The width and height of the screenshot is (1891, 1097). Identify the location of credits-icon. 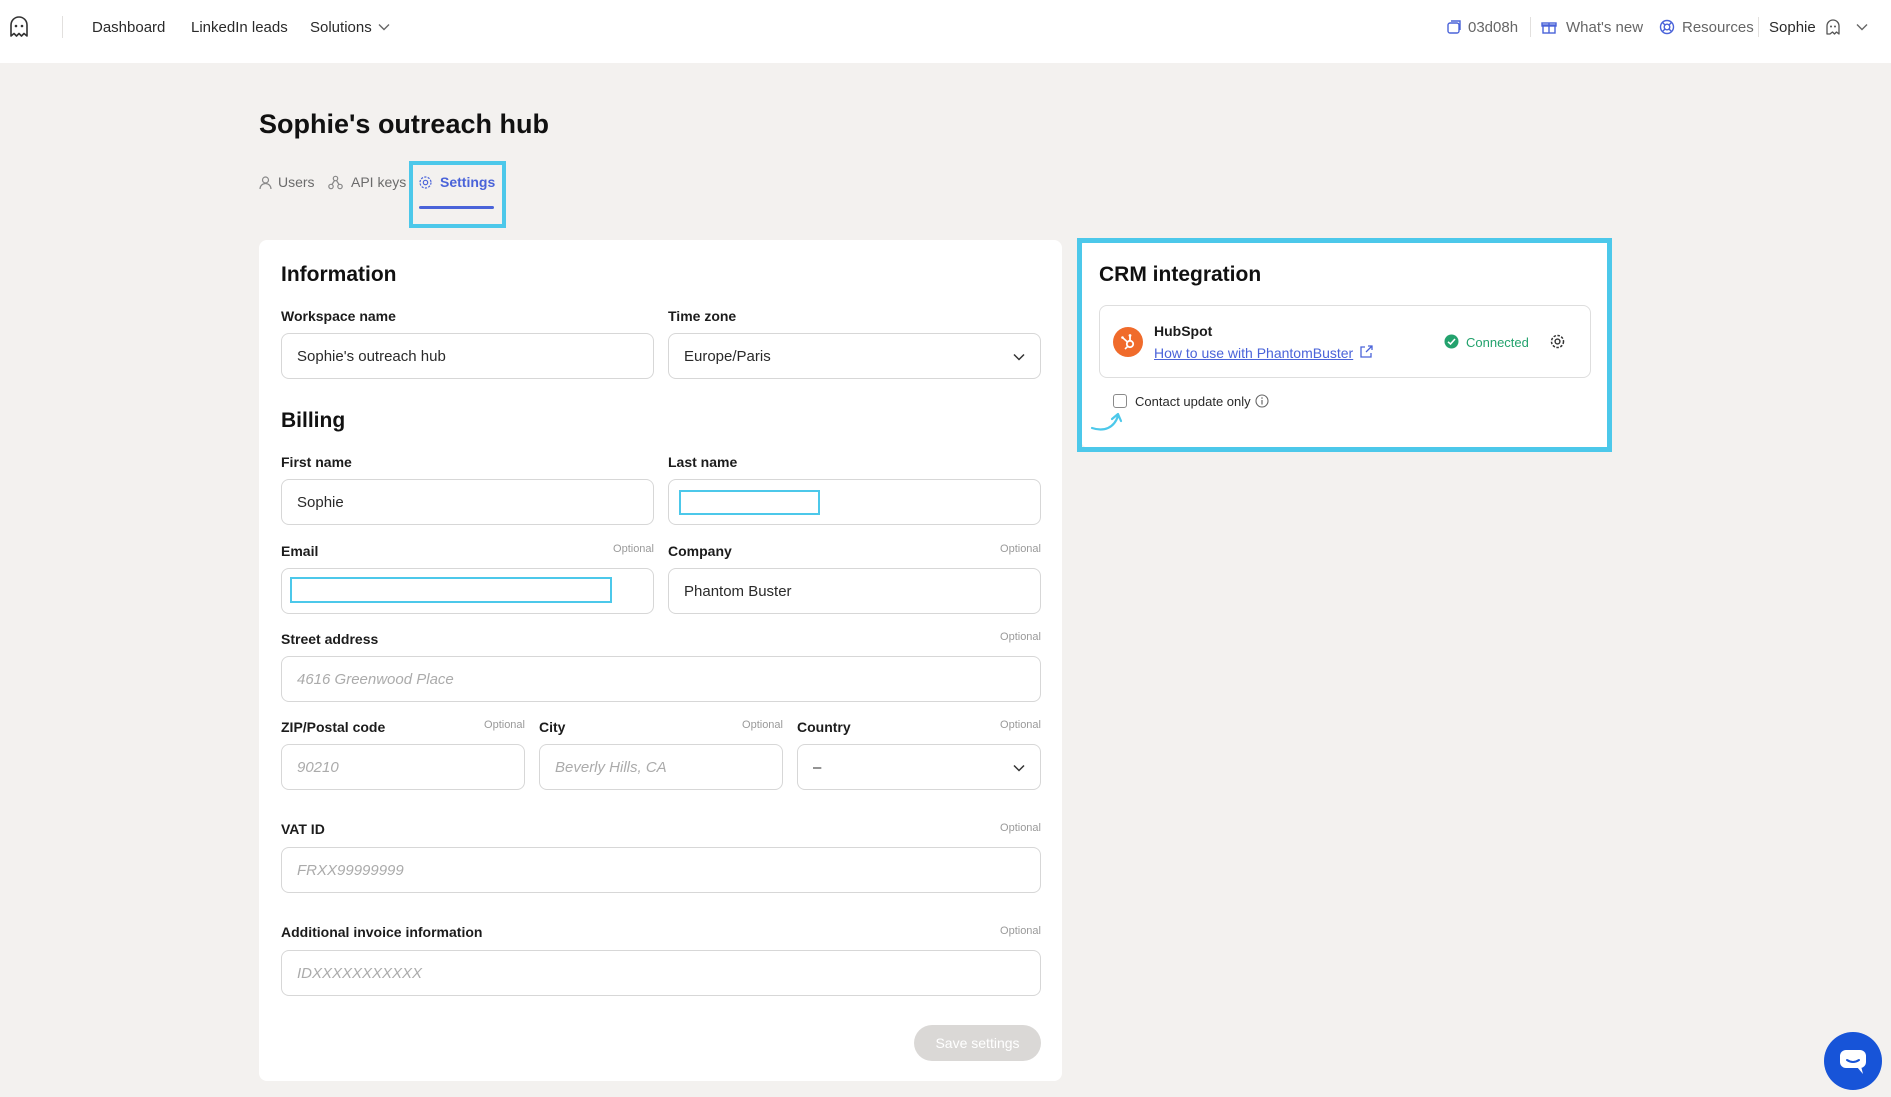
(1454, 27).